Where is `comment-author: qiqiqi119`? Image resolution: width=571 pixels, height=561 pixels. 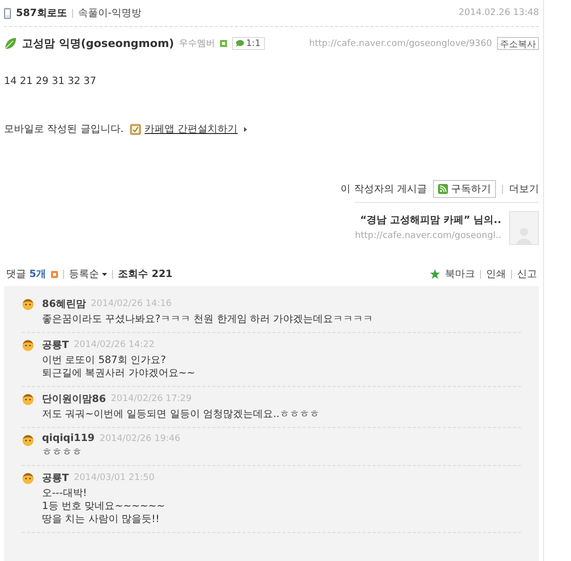
comment-author: qiqiqi119 is located at coordinates (68, 438).